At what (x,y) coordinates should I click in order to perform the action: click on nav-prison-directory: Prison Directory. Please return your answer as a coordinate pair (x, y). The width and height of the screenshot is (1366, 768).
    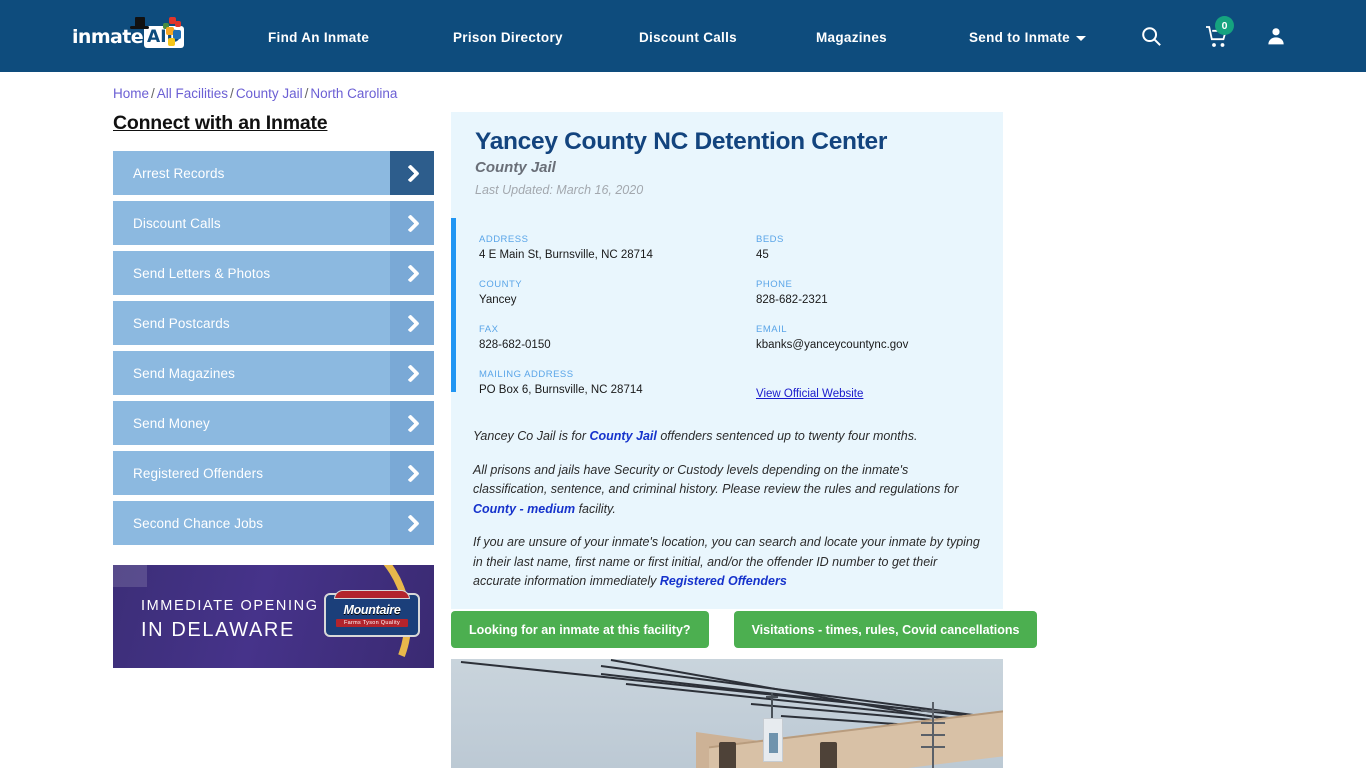
    Looking at the image, I should click on (508, 37).